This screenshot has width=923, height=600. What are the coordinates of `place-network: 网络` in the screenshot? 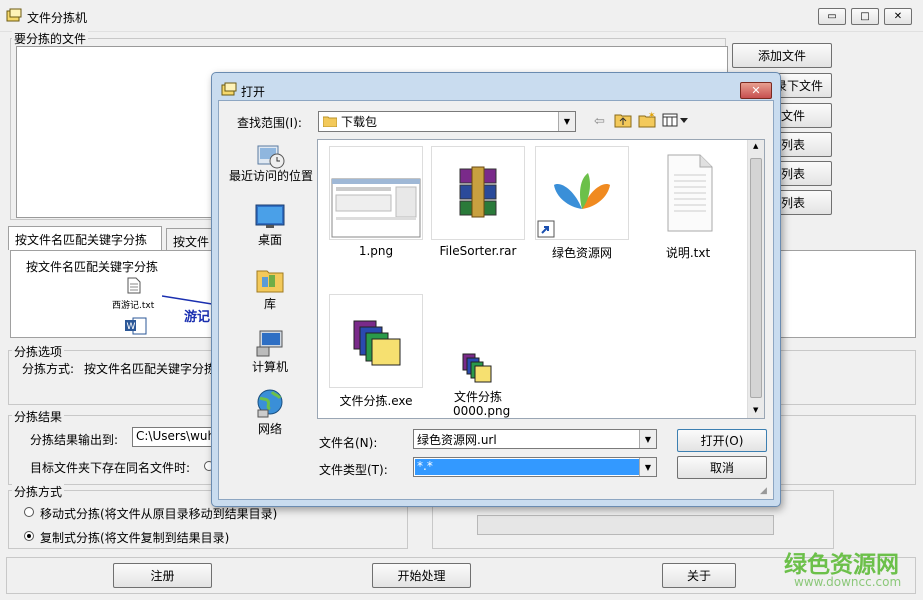 It's located at (270, 412).